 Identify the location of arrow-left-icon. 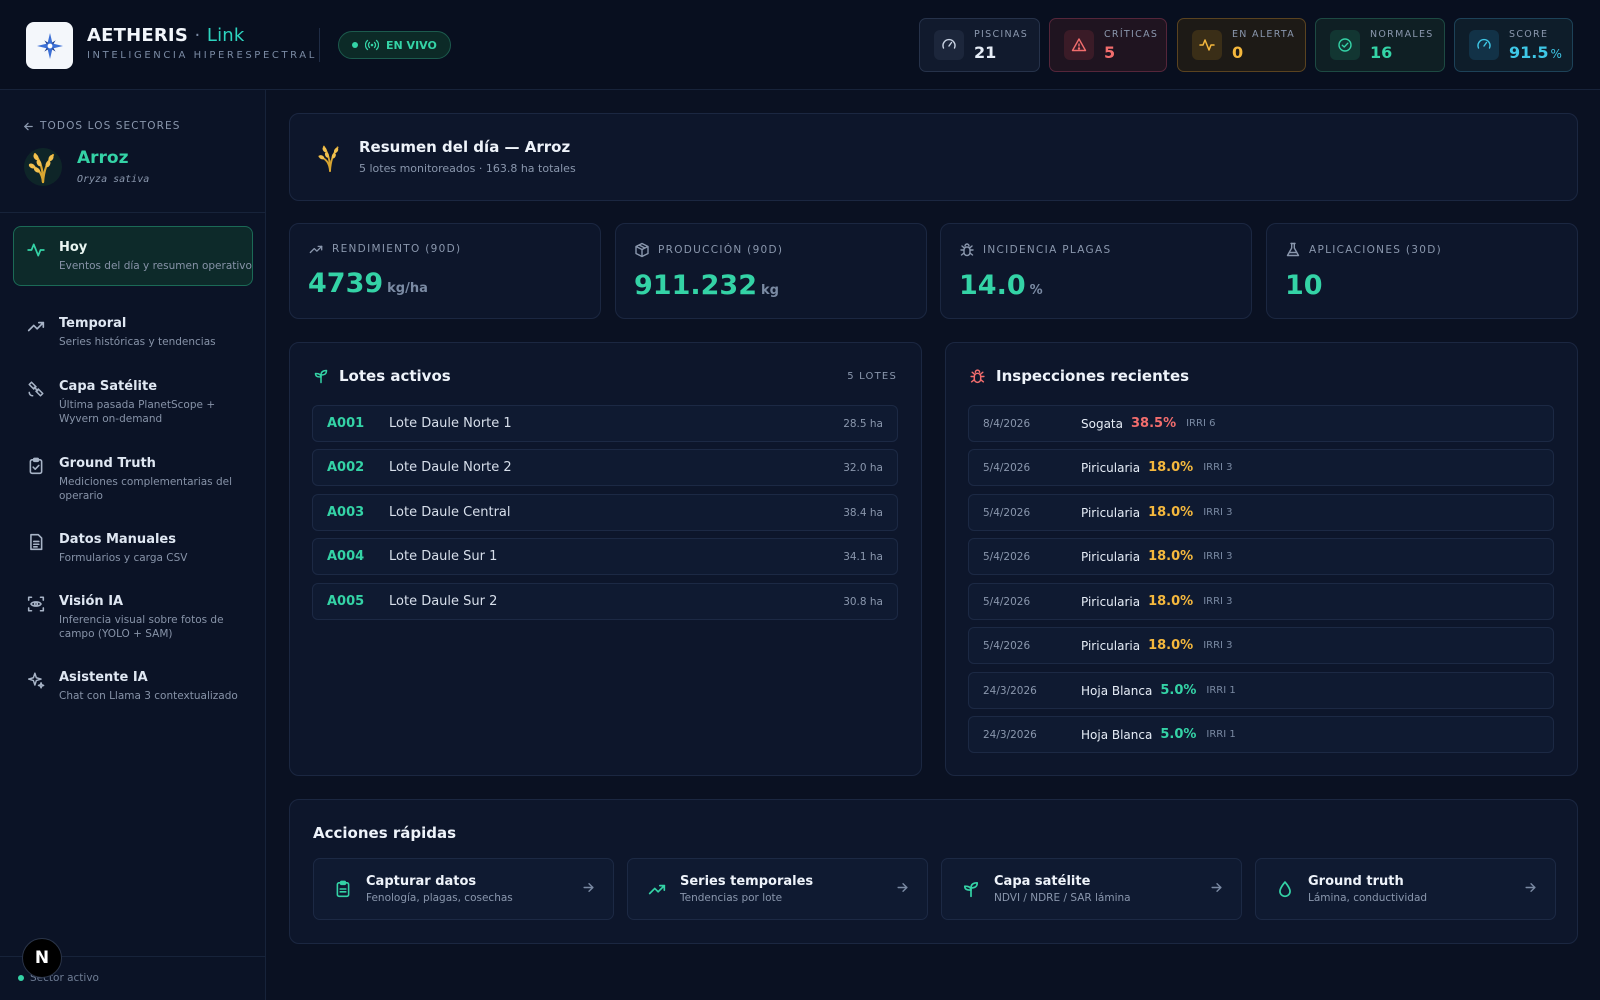
(28, 126).